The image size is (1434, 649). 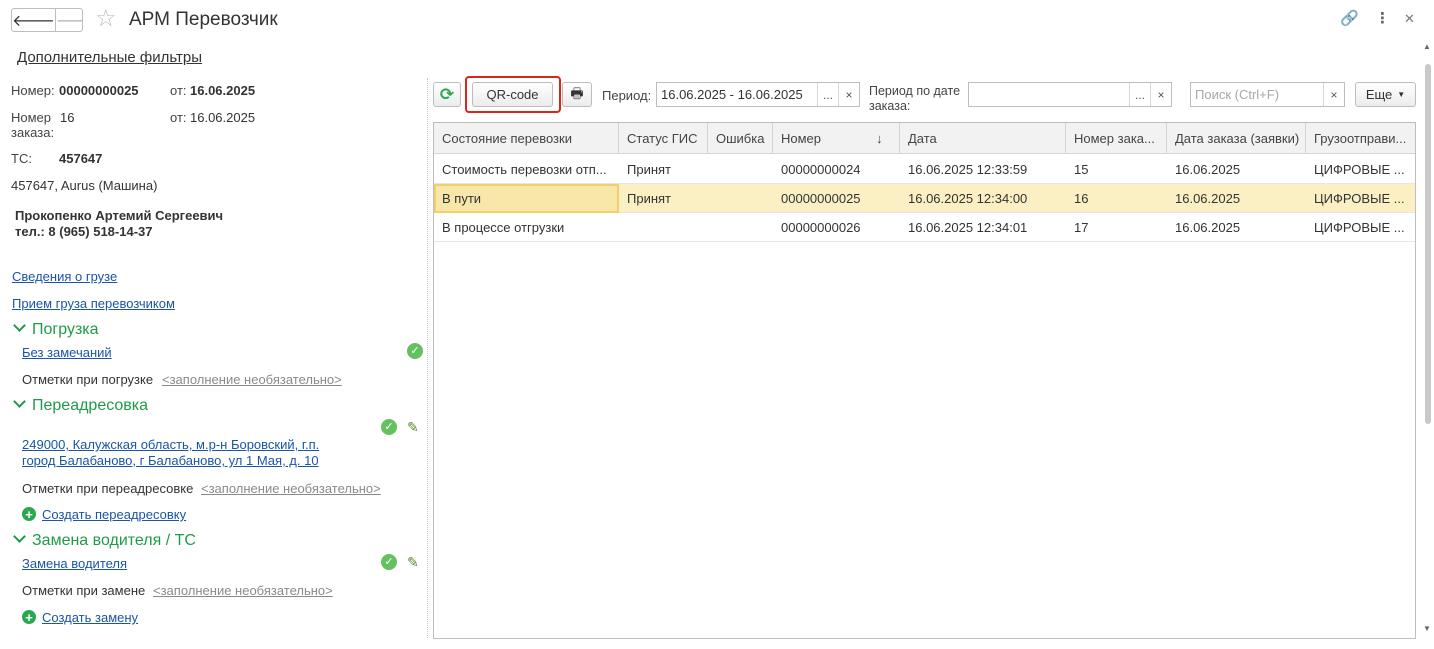 What do you see at coordinates (33, 20) in the screenshot?
I see `back-arrow-icon: 🡐` at bounding box center [33, 20].